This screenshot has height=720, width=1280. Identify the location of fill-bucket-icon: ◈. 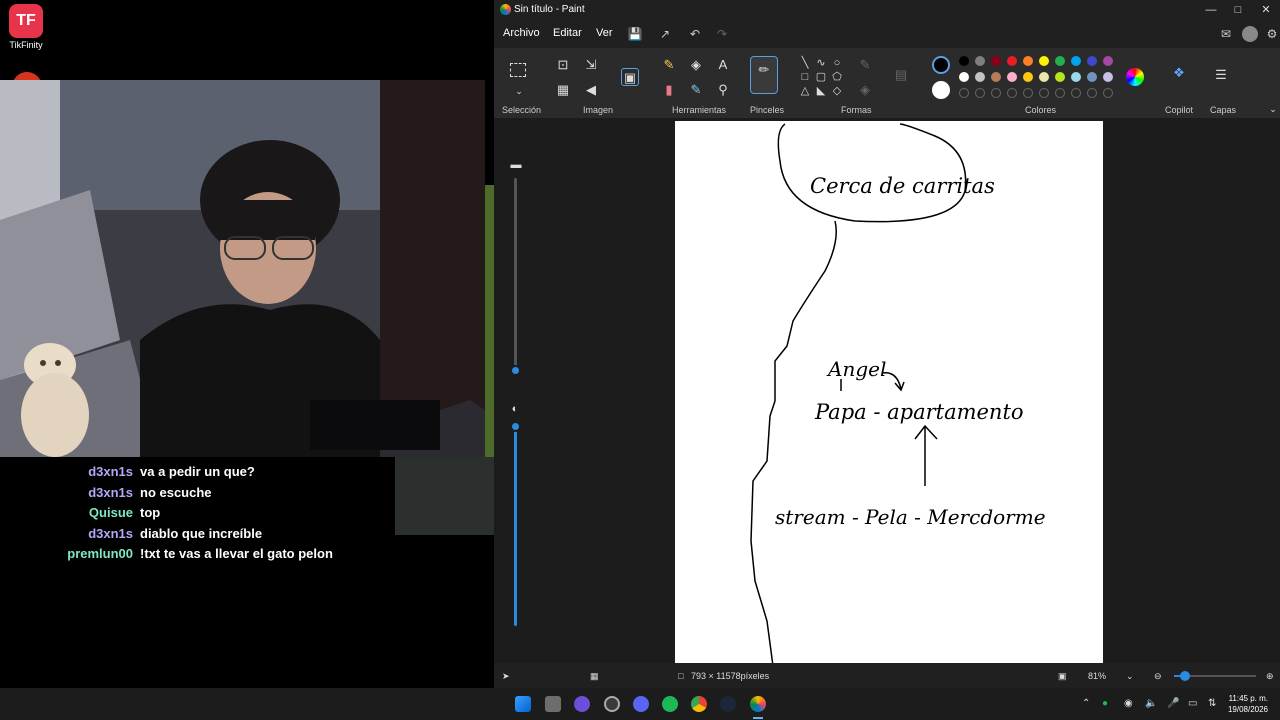
(696, 65).